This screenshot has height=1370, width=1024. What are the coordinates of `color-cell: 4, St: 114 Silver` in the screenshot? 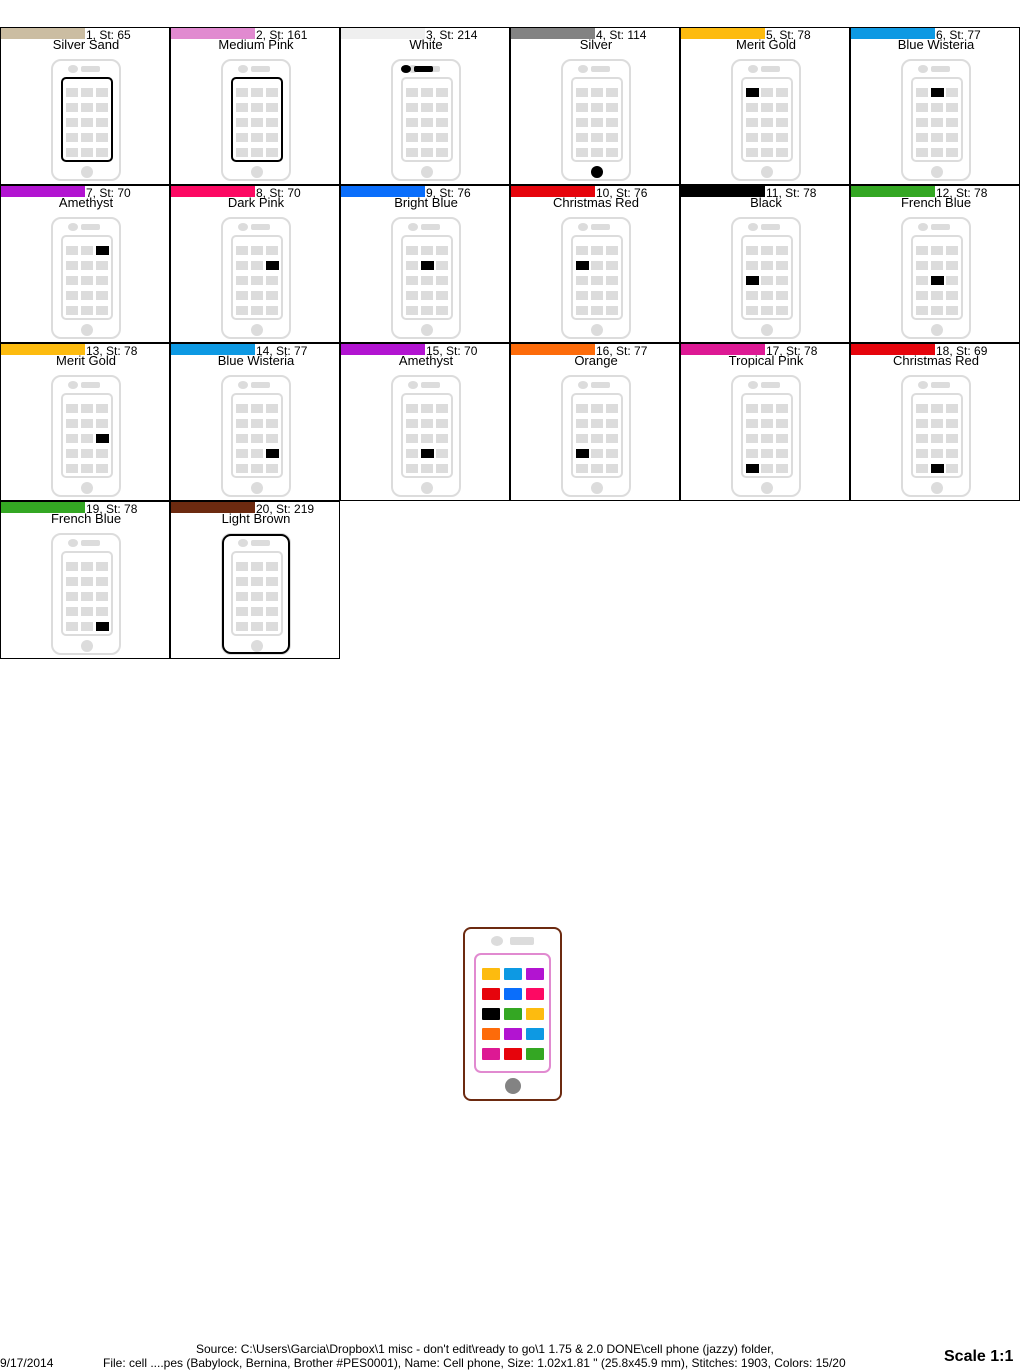 It's located at (595, 106).